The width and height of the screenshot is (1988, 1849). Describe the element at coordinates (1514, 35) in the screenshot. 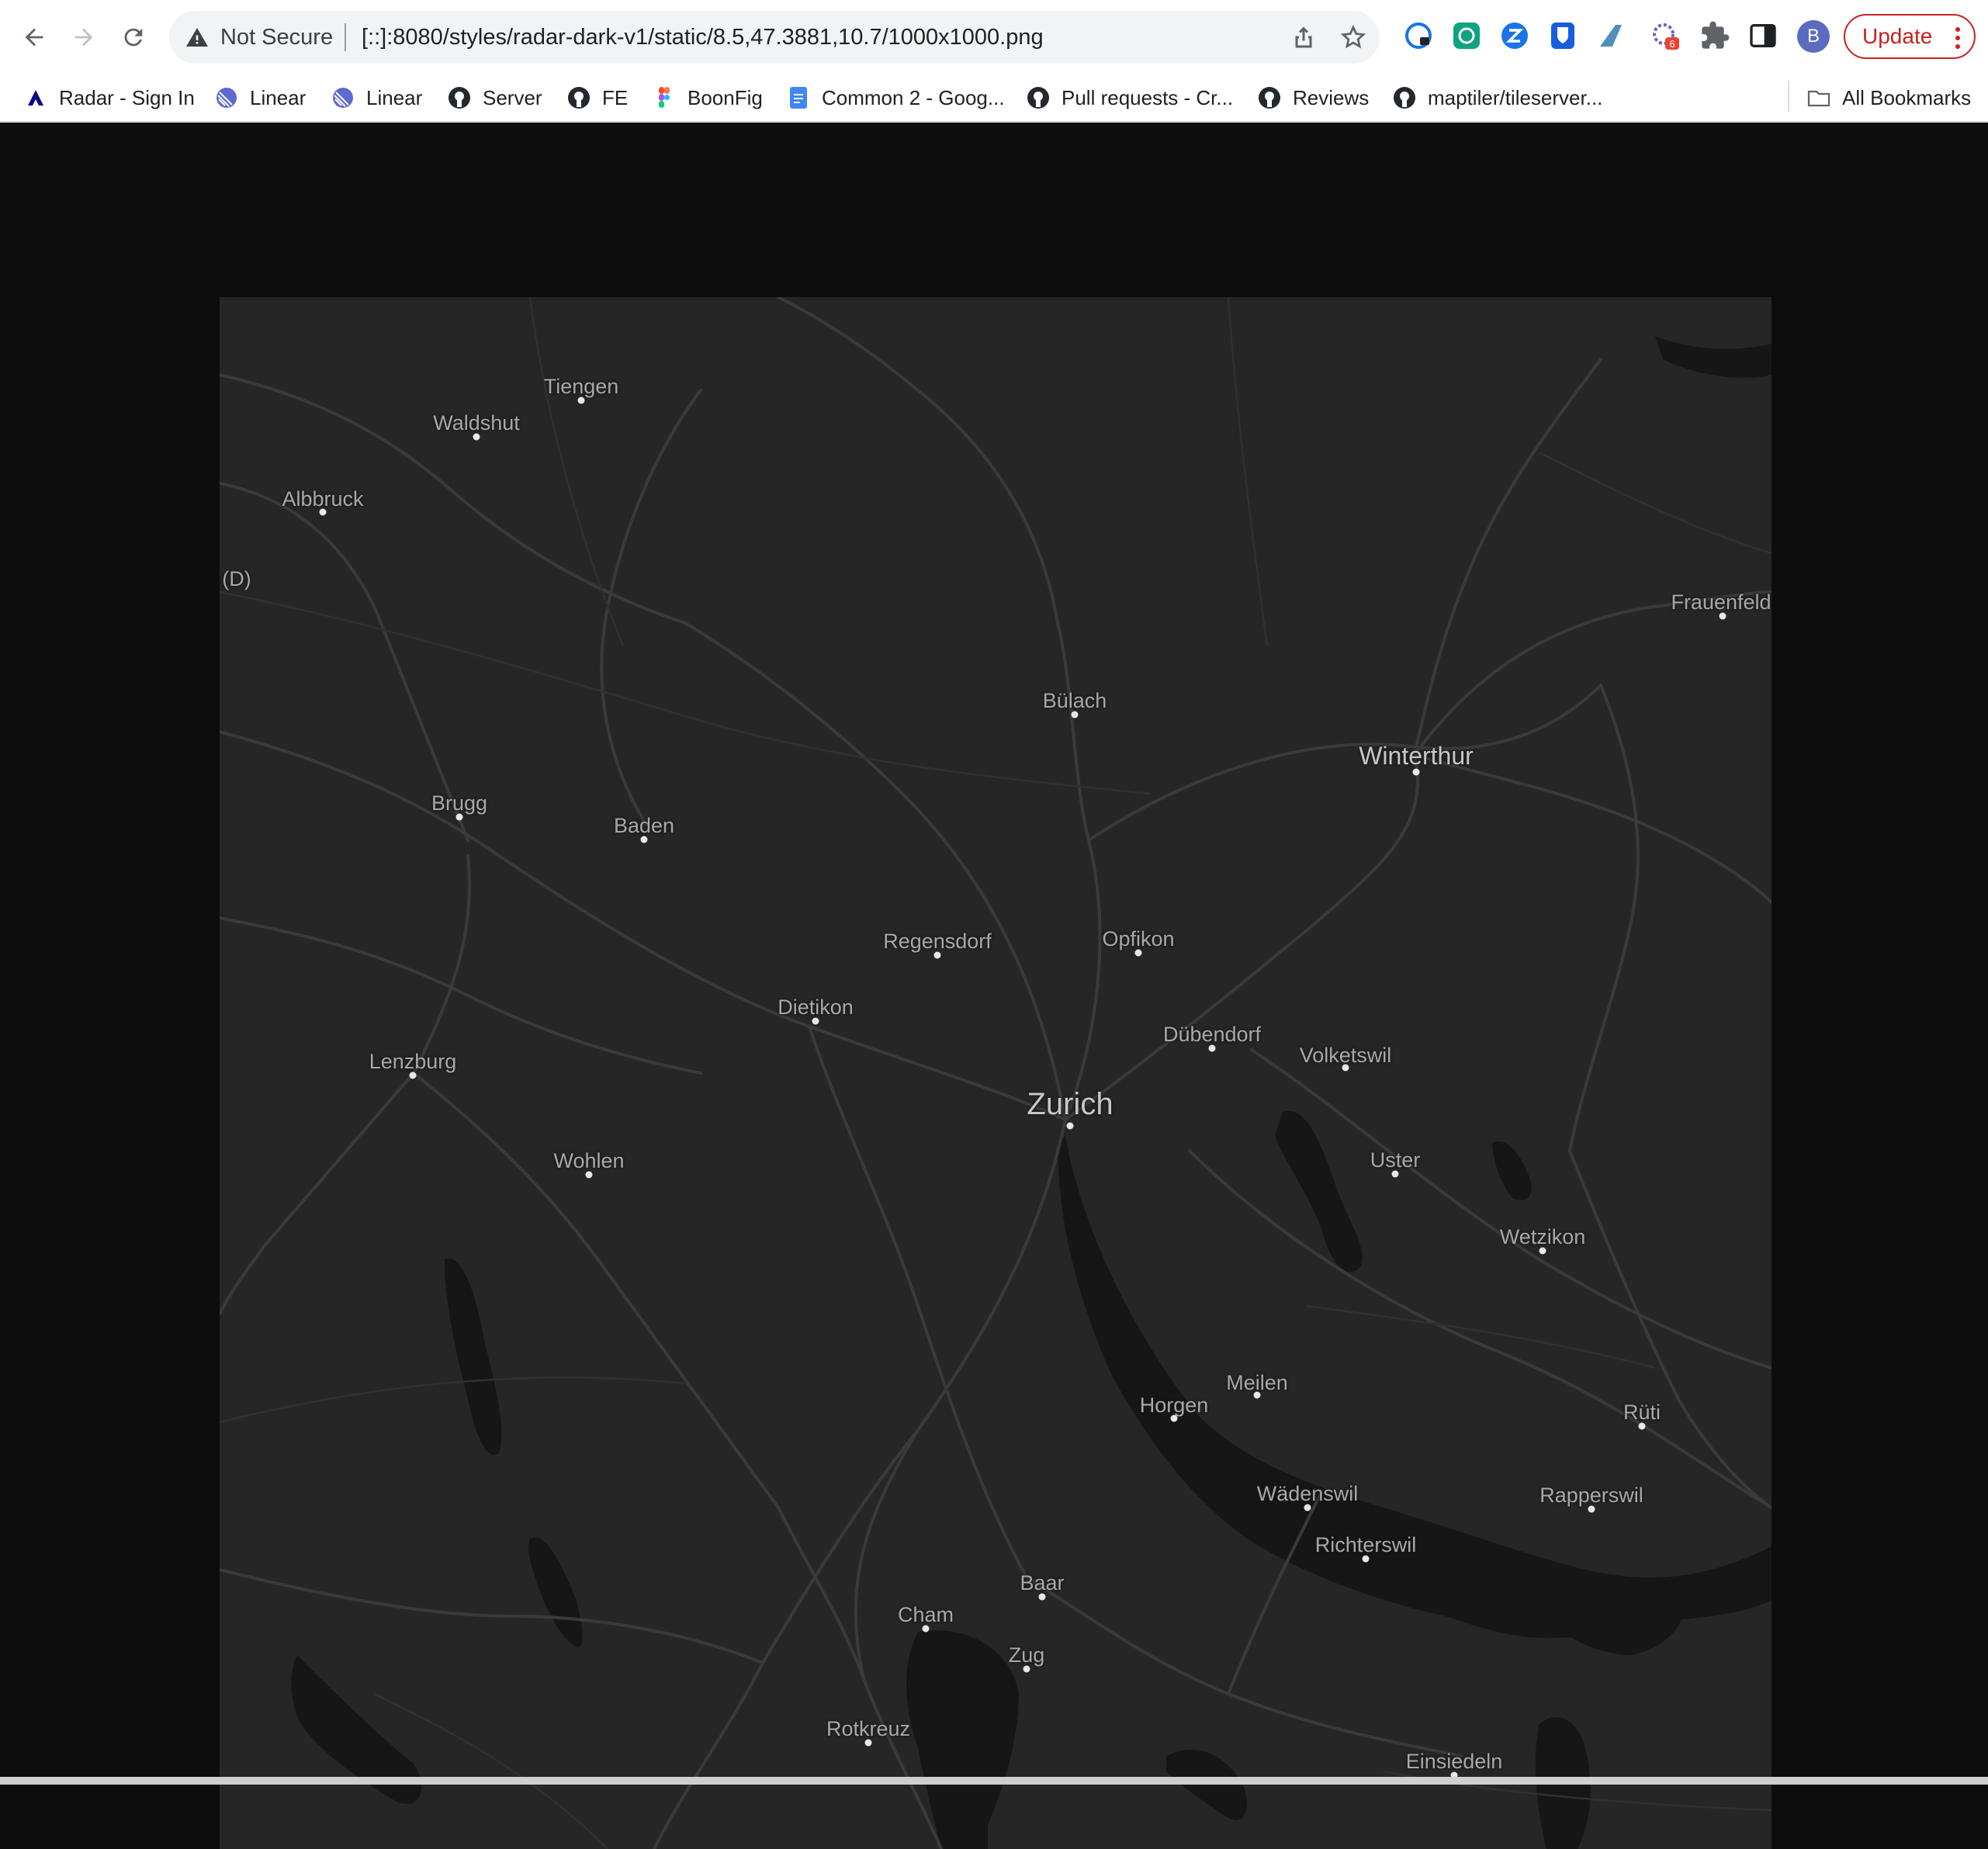

I see `extension-z-icon` at that location.